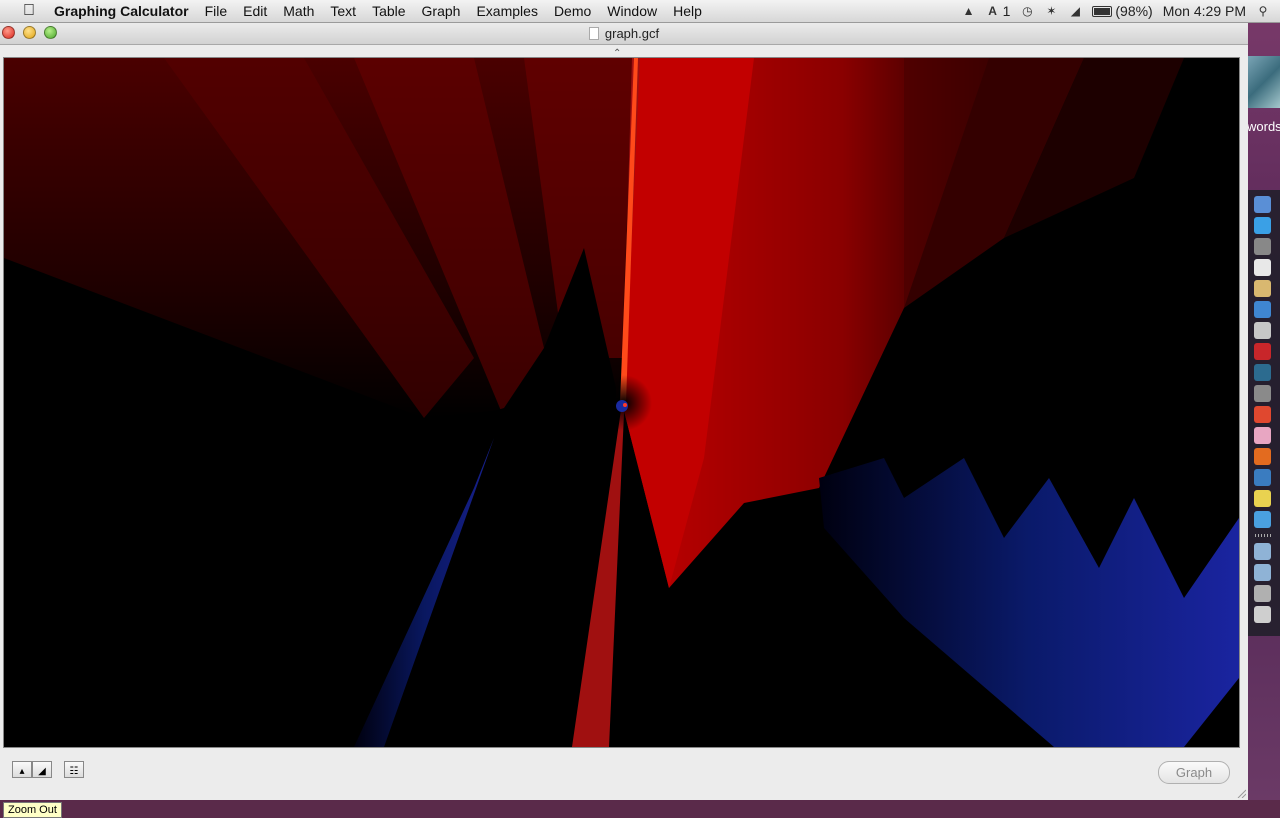 This screenshot has height=818, width=1280. Describe the element at coordinates (216, 11) in the screenshot. I see `menu-file: File` at that location.